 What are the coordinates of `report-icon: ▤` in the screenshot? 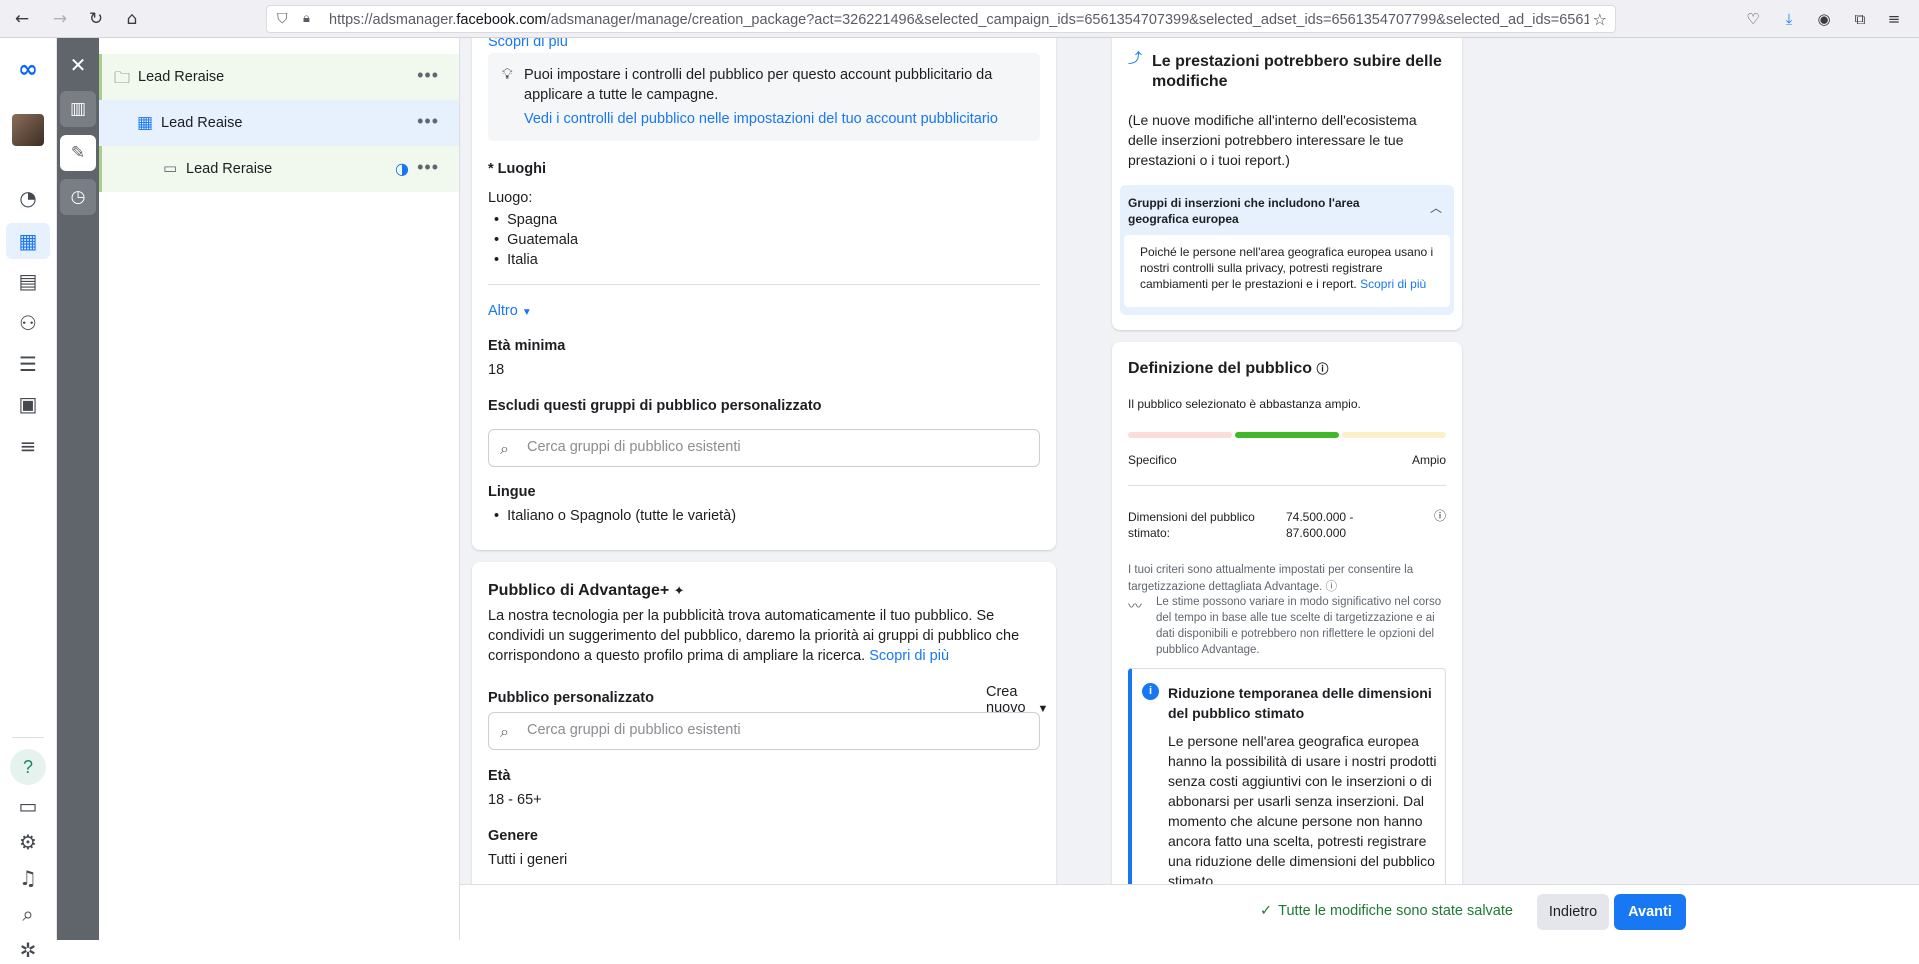 It's located at (28, 281).